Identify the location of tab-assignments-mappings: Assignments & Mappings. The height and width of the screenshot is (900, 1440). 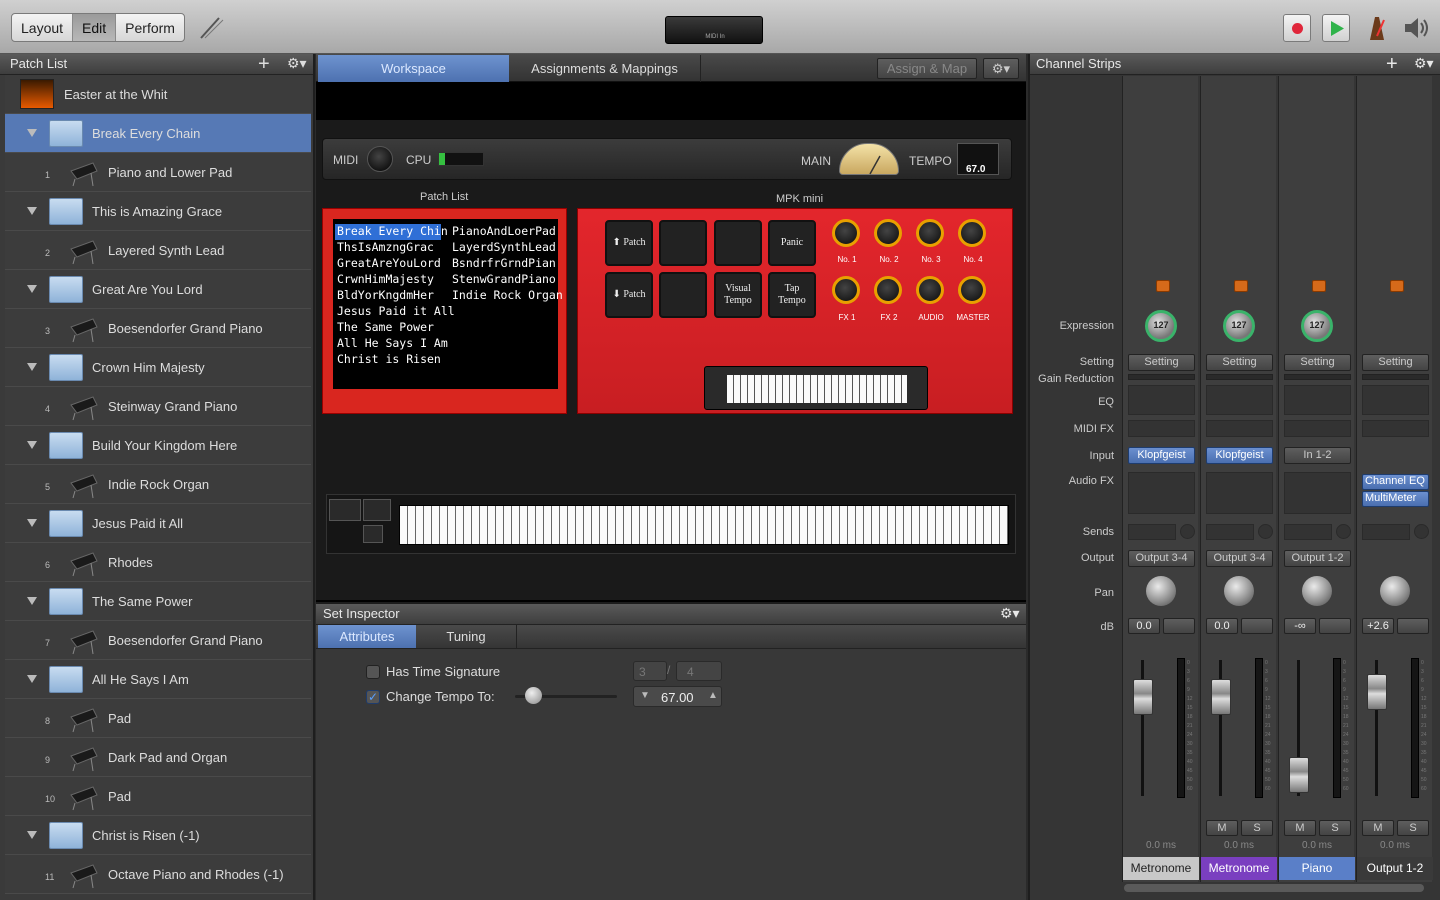
(605, 68).